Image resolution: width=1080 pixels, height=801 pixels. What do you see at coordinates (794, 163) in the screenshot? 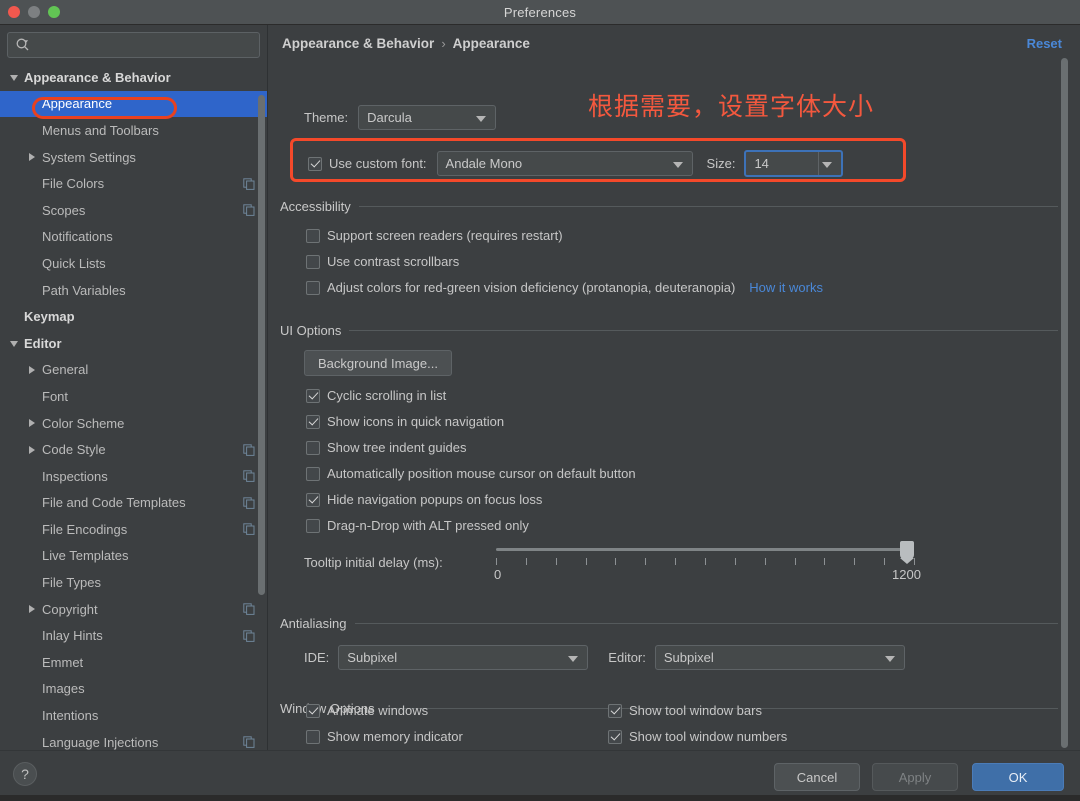
I see `font-size-dropdown: 14` at bounding box center [794, 163].